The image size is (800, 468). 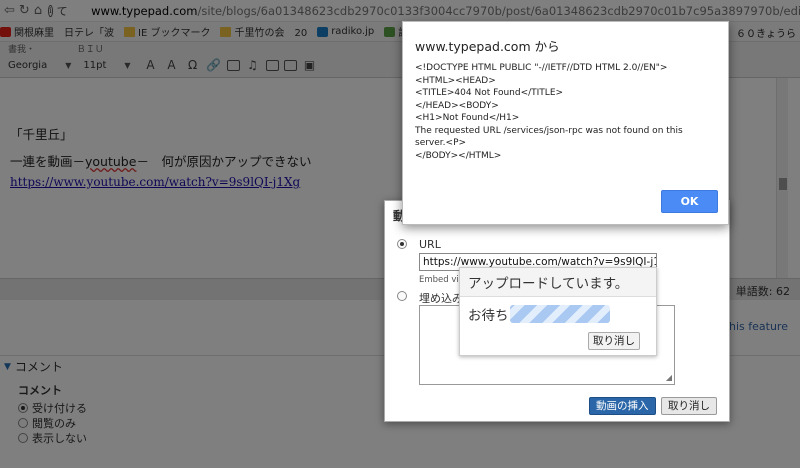 I want to click on alert-line: <H1>Not Found</H1>, so click(x=467, y=118).